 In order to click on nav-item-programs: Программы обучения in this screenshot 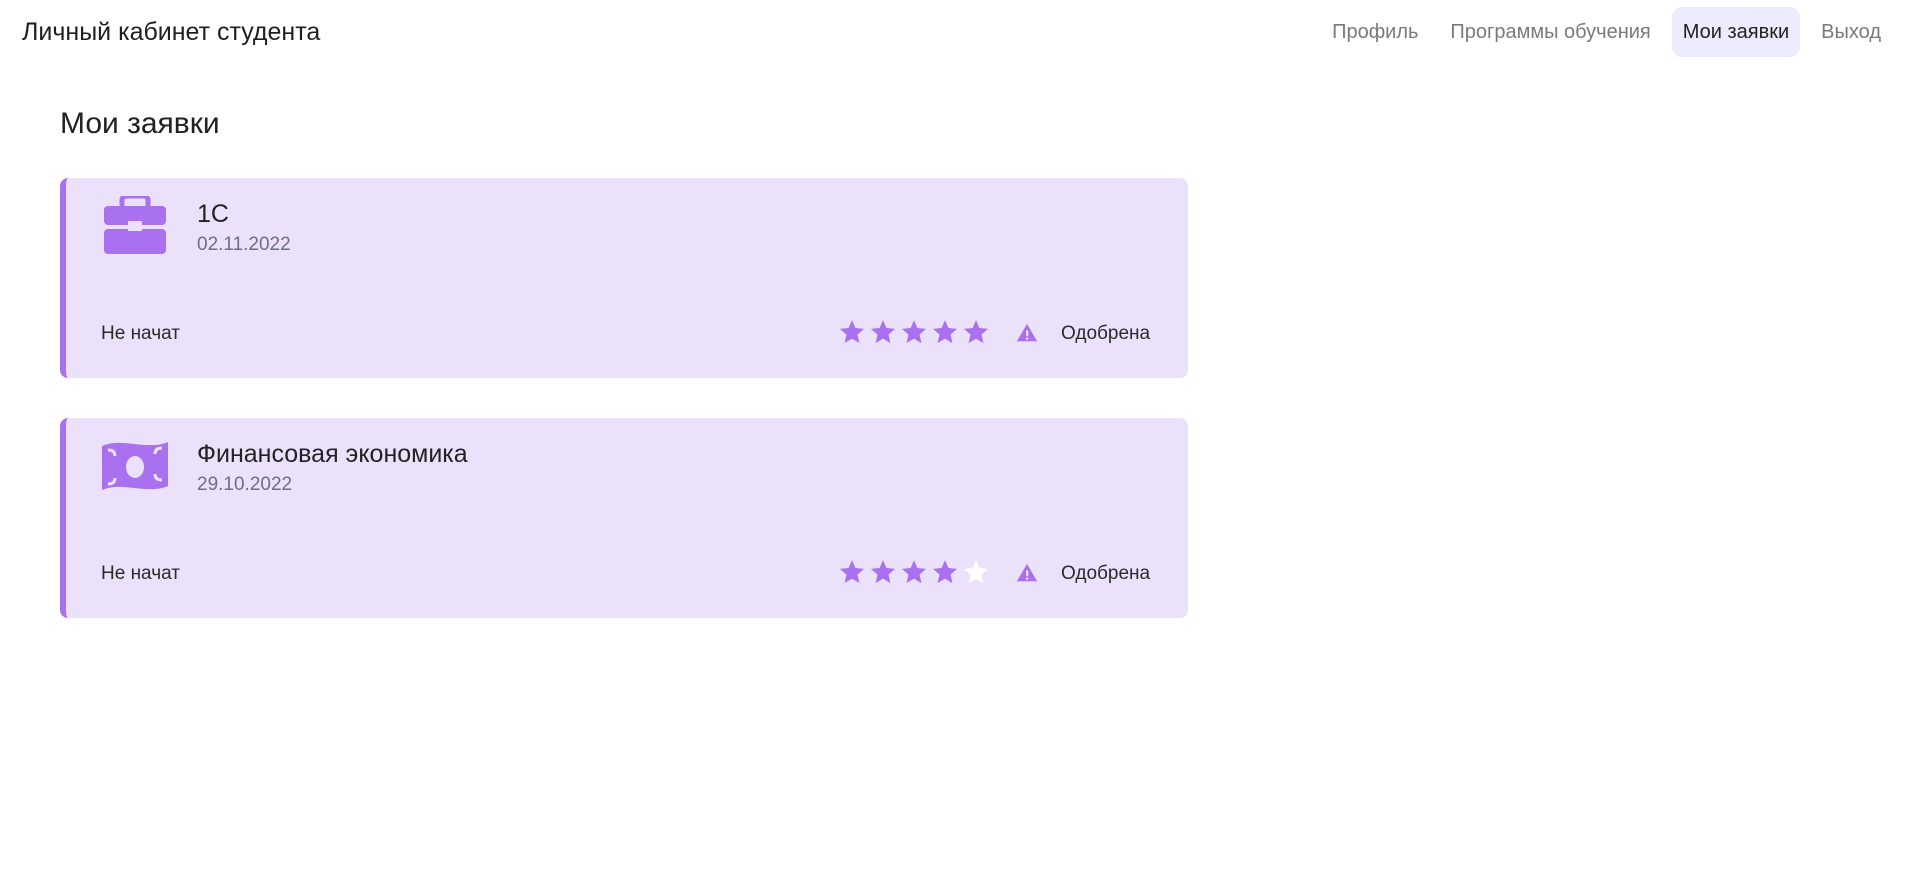, I will do `click(1550, 32)`.